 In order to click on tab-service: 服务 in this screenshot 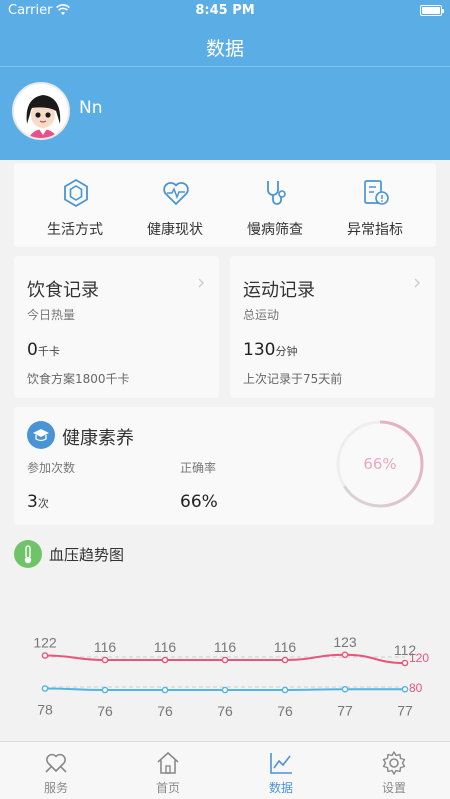, I will do `click(56, 770)`.